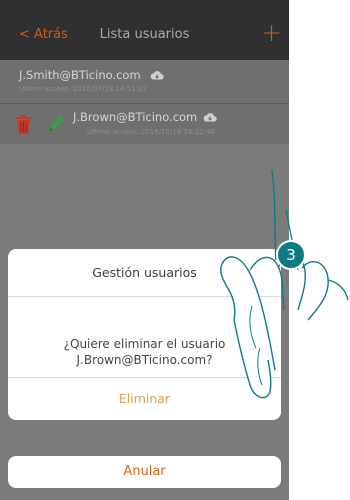  I want to click on navigation-bar: < Atrás Lista usuarios +, so click(144, 30).